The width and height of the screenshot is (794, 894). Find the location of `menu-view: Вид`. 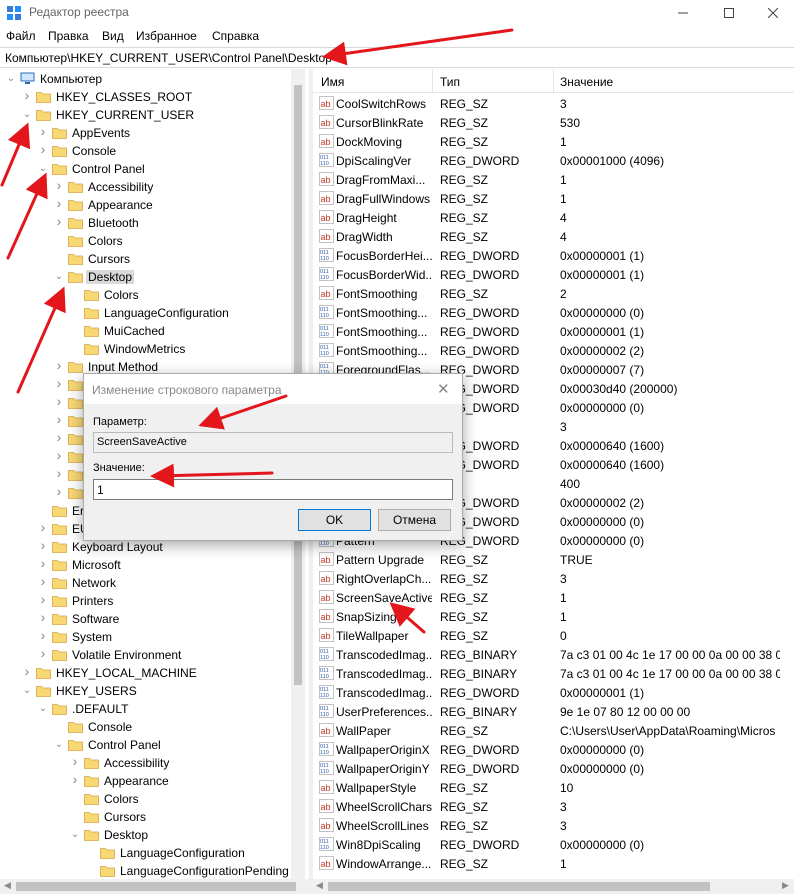

menu-view: Вид is located at coordinates (113, 36).